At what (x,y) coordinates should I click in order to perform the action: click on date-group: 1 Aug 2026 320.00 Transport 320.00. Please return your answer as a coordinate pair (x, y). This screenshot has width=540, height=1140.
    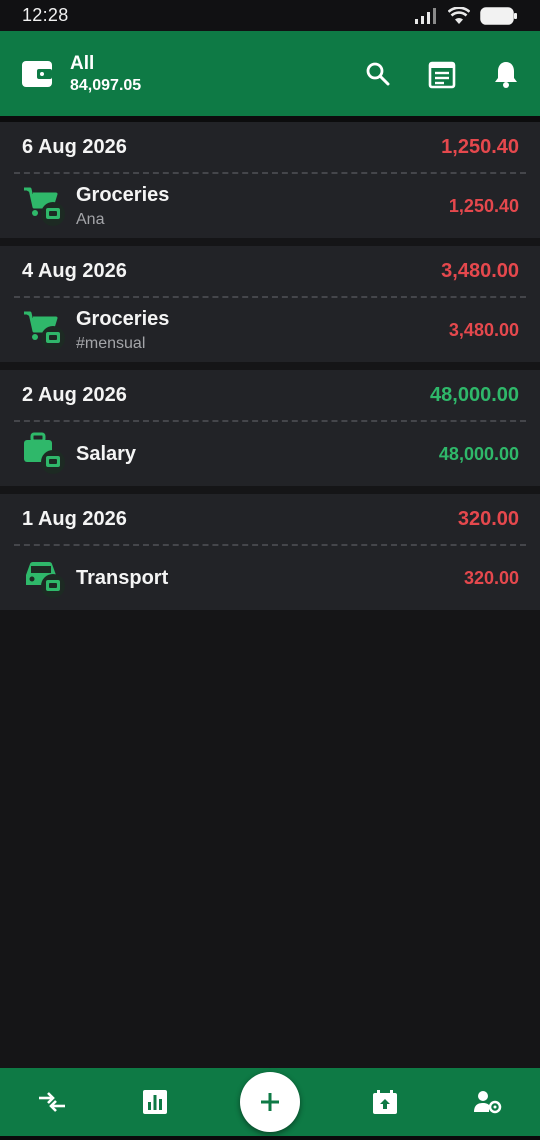
    Looking at the image, I should click on (270, 552).